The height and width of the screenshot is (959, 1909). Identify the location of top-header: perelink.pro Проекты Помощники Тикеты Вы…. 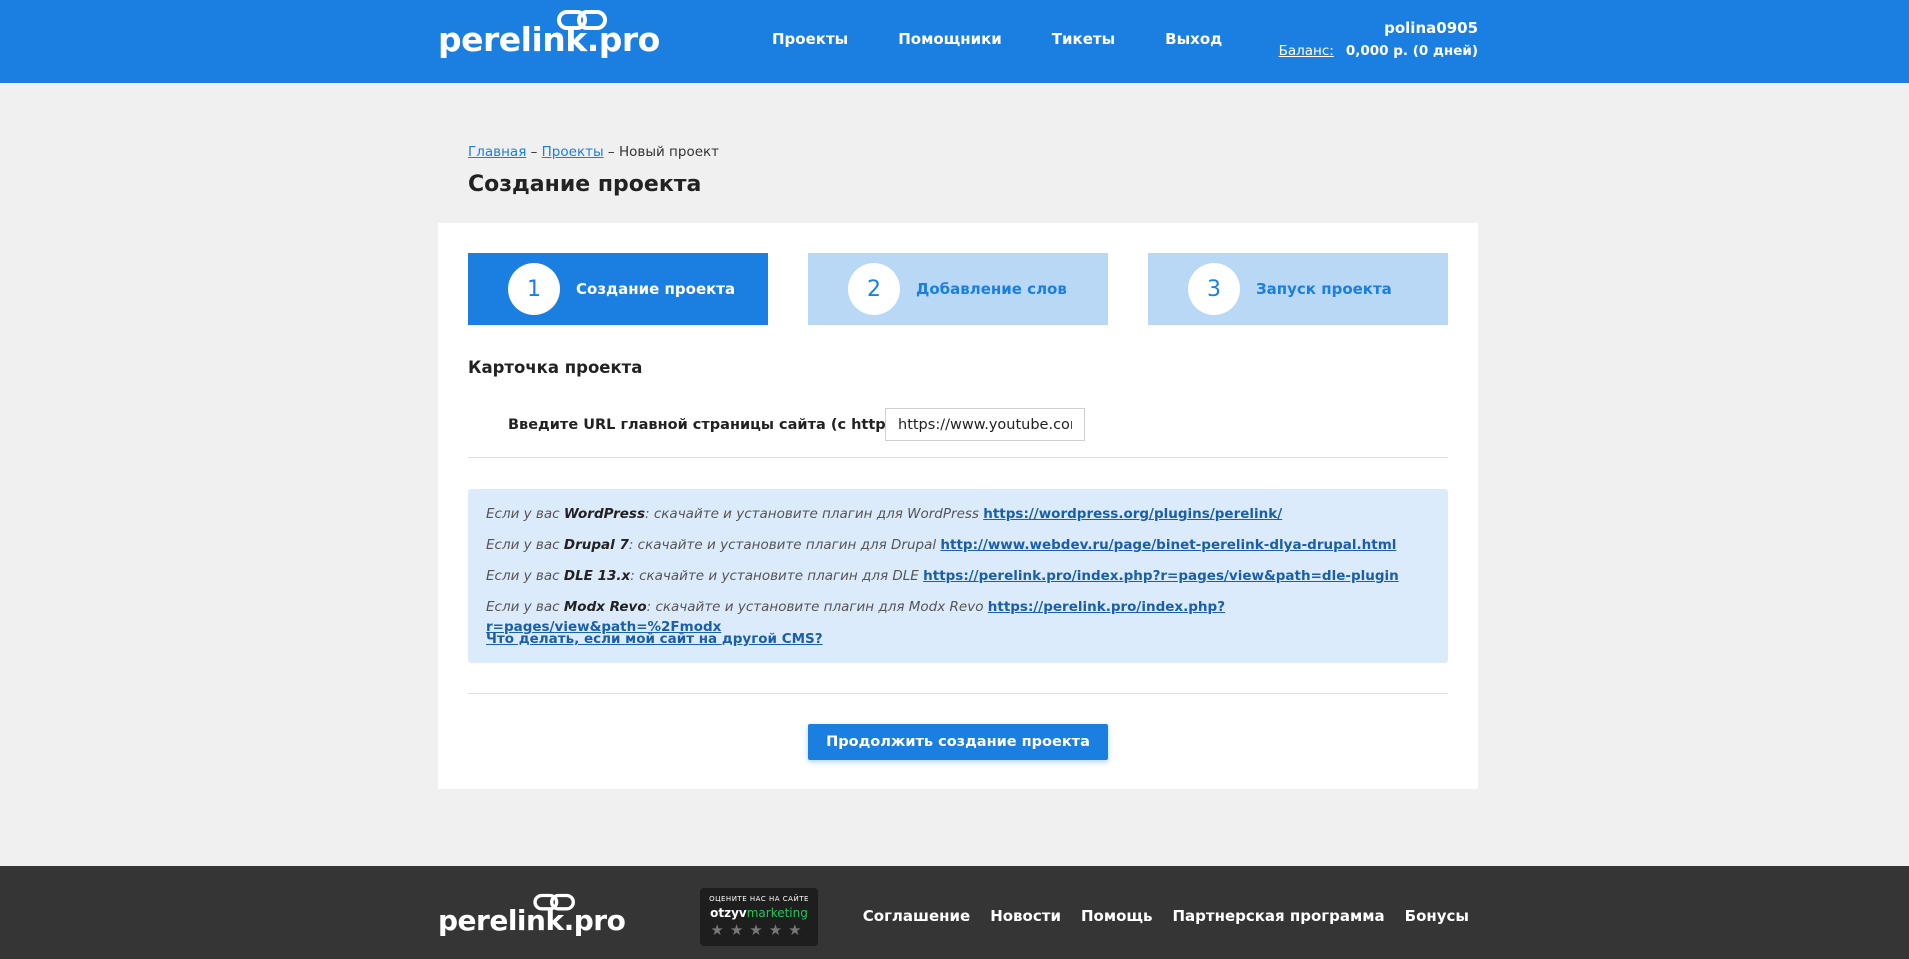
(954, 41).